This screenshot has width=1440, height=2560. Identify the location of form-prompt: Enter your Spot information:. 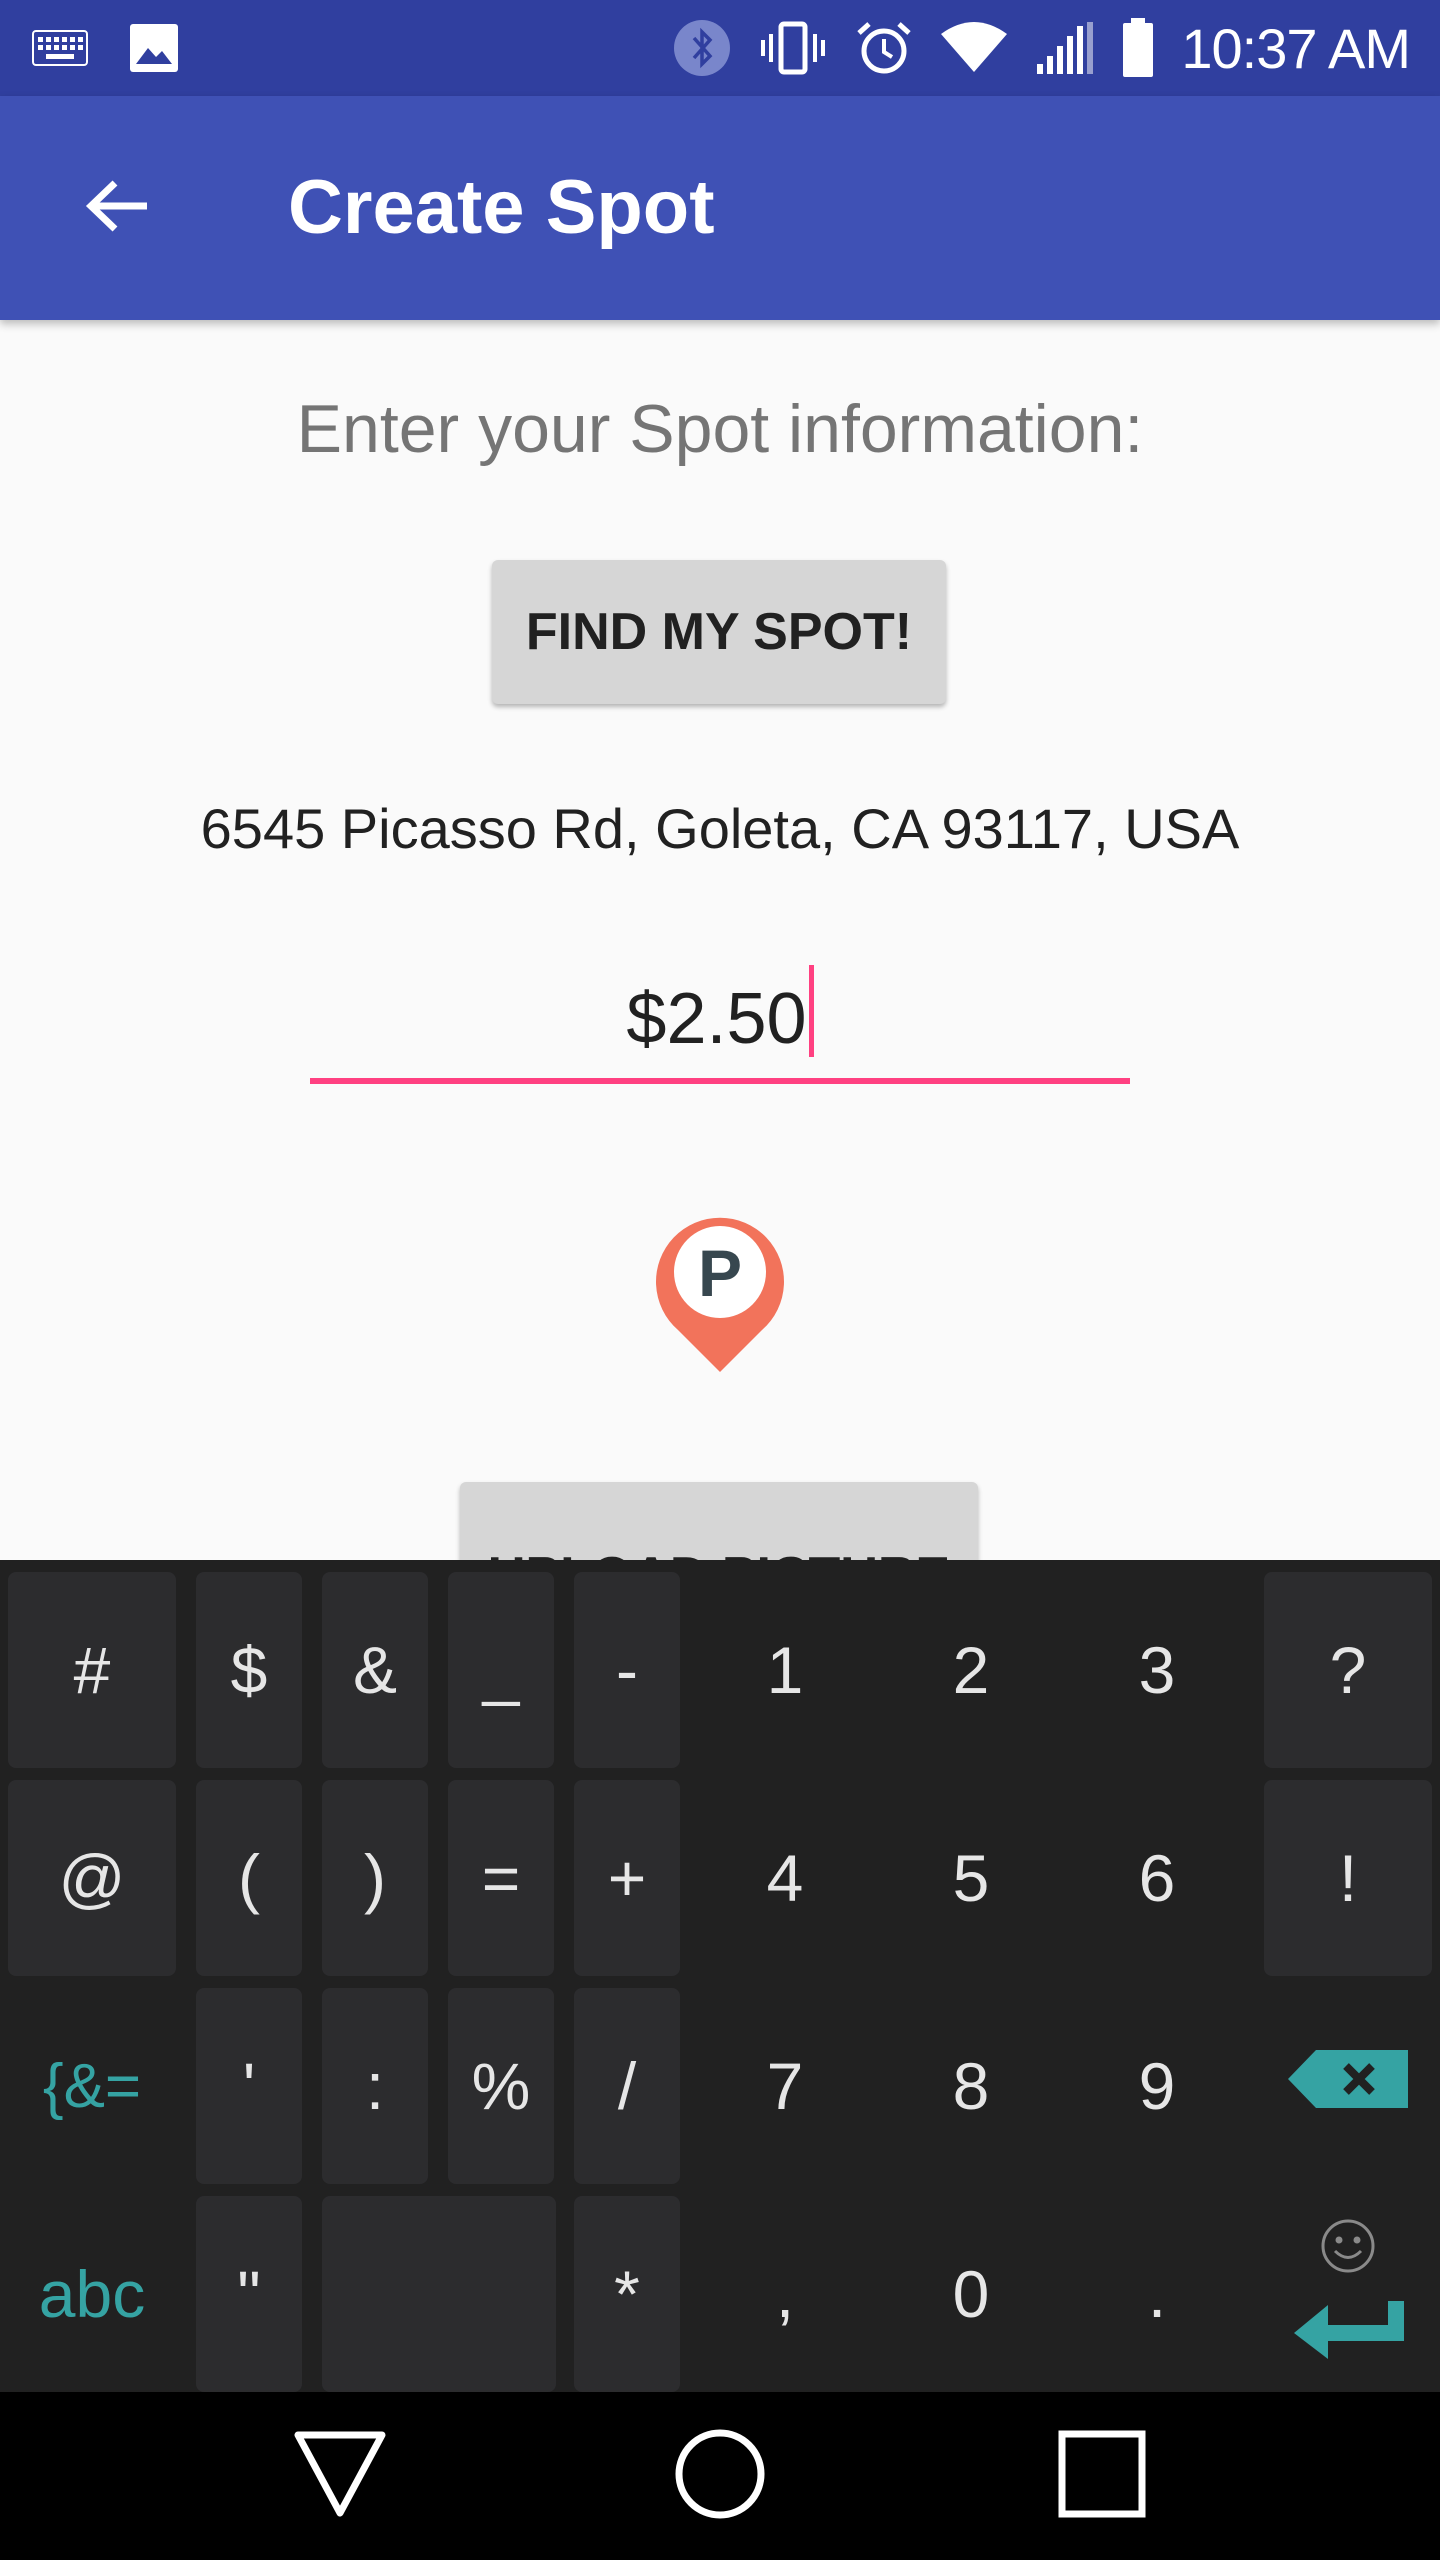
(720, 429).